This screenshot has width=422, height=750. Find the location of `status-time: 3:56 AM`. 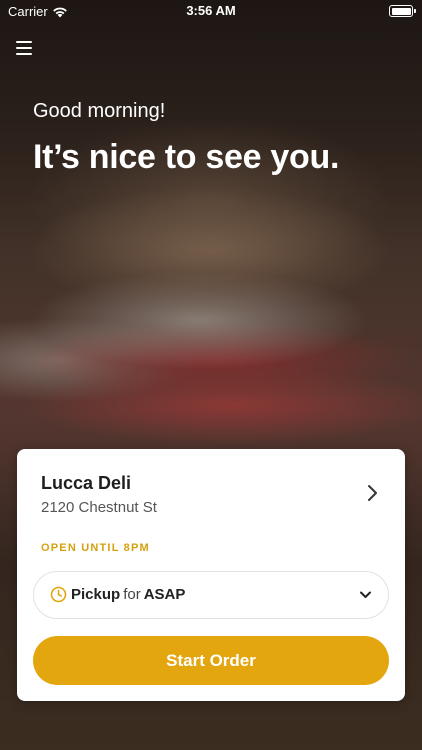

status-time: 3:56 AM is located at coordinates (211, 10).